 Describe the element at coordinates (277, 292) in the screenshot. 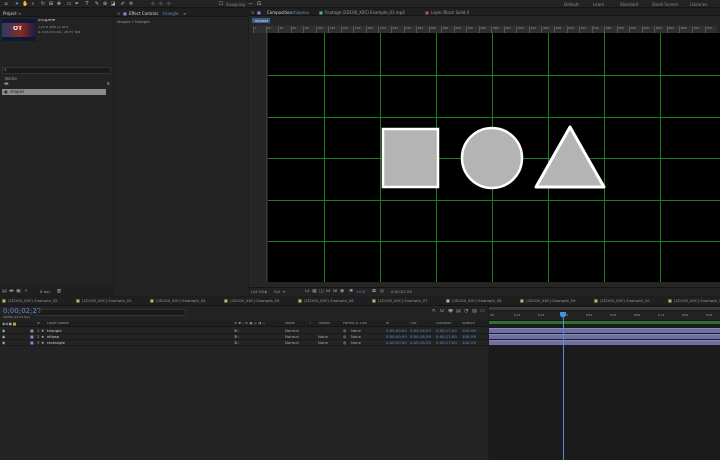

I see `resolution-dropdown: Full` at that location.